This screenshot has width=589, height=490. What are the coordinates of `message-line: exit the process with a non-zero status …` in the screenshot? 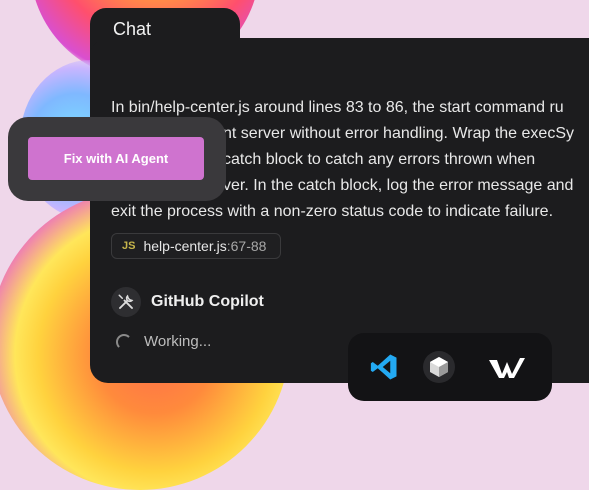 It's located at (332, 211).